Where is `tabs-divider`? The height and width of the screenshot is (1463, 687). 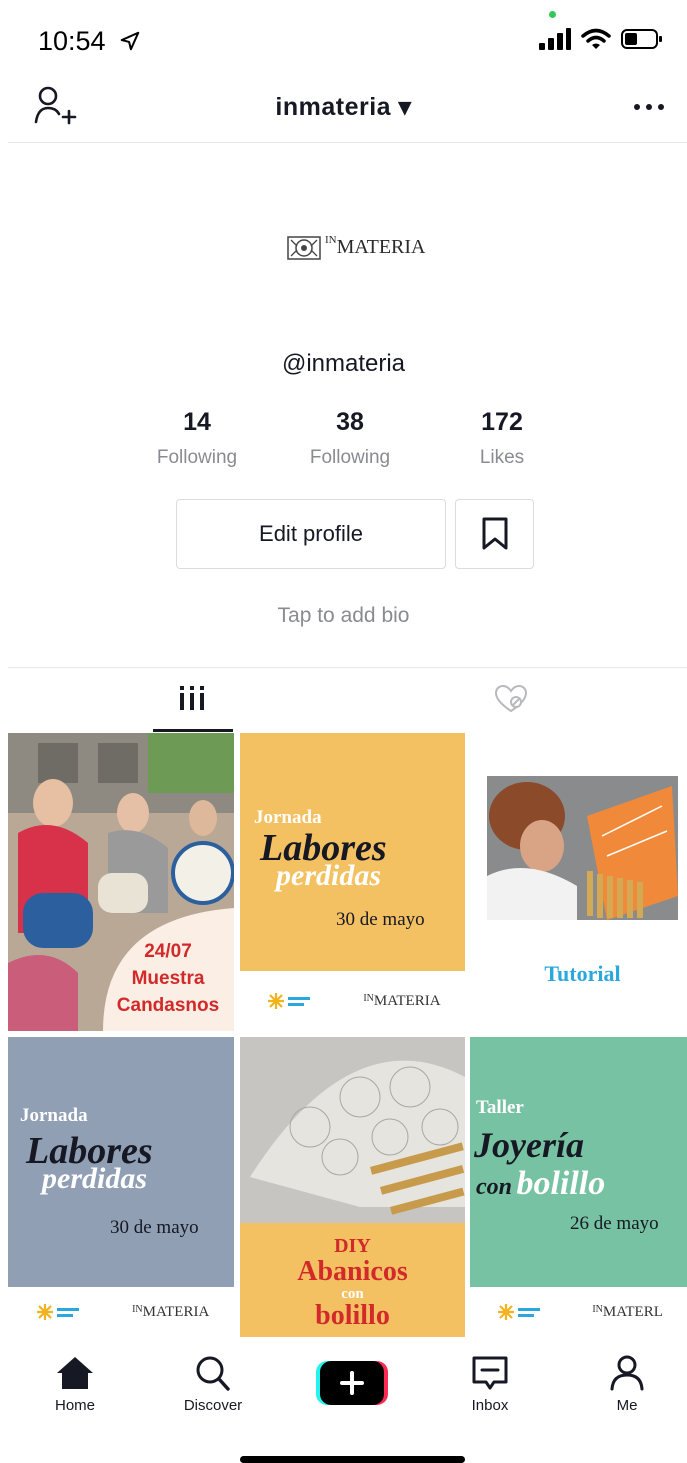
tabs-divider is located at coordinates (347, 667).